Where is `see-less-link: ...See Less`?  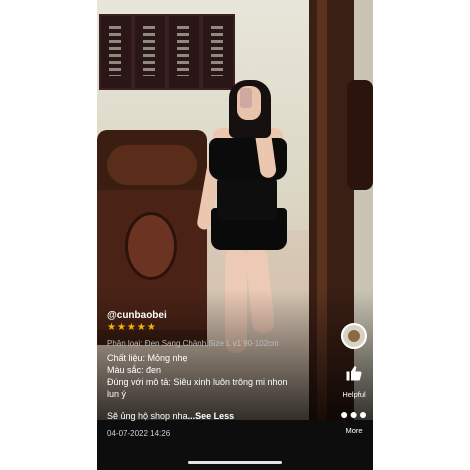 see-less-link: ...See Less is located at coordinates (211, 416).